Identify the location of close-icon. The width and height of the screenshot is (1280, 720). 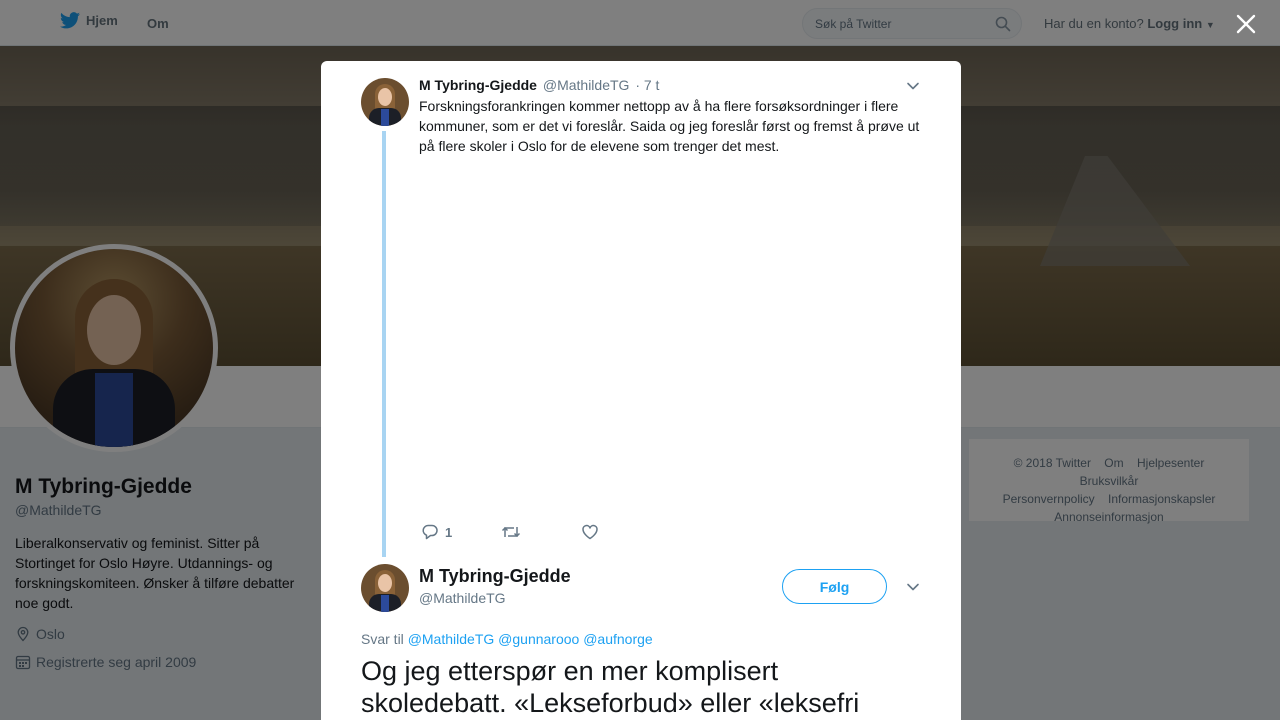
(1246, 24).